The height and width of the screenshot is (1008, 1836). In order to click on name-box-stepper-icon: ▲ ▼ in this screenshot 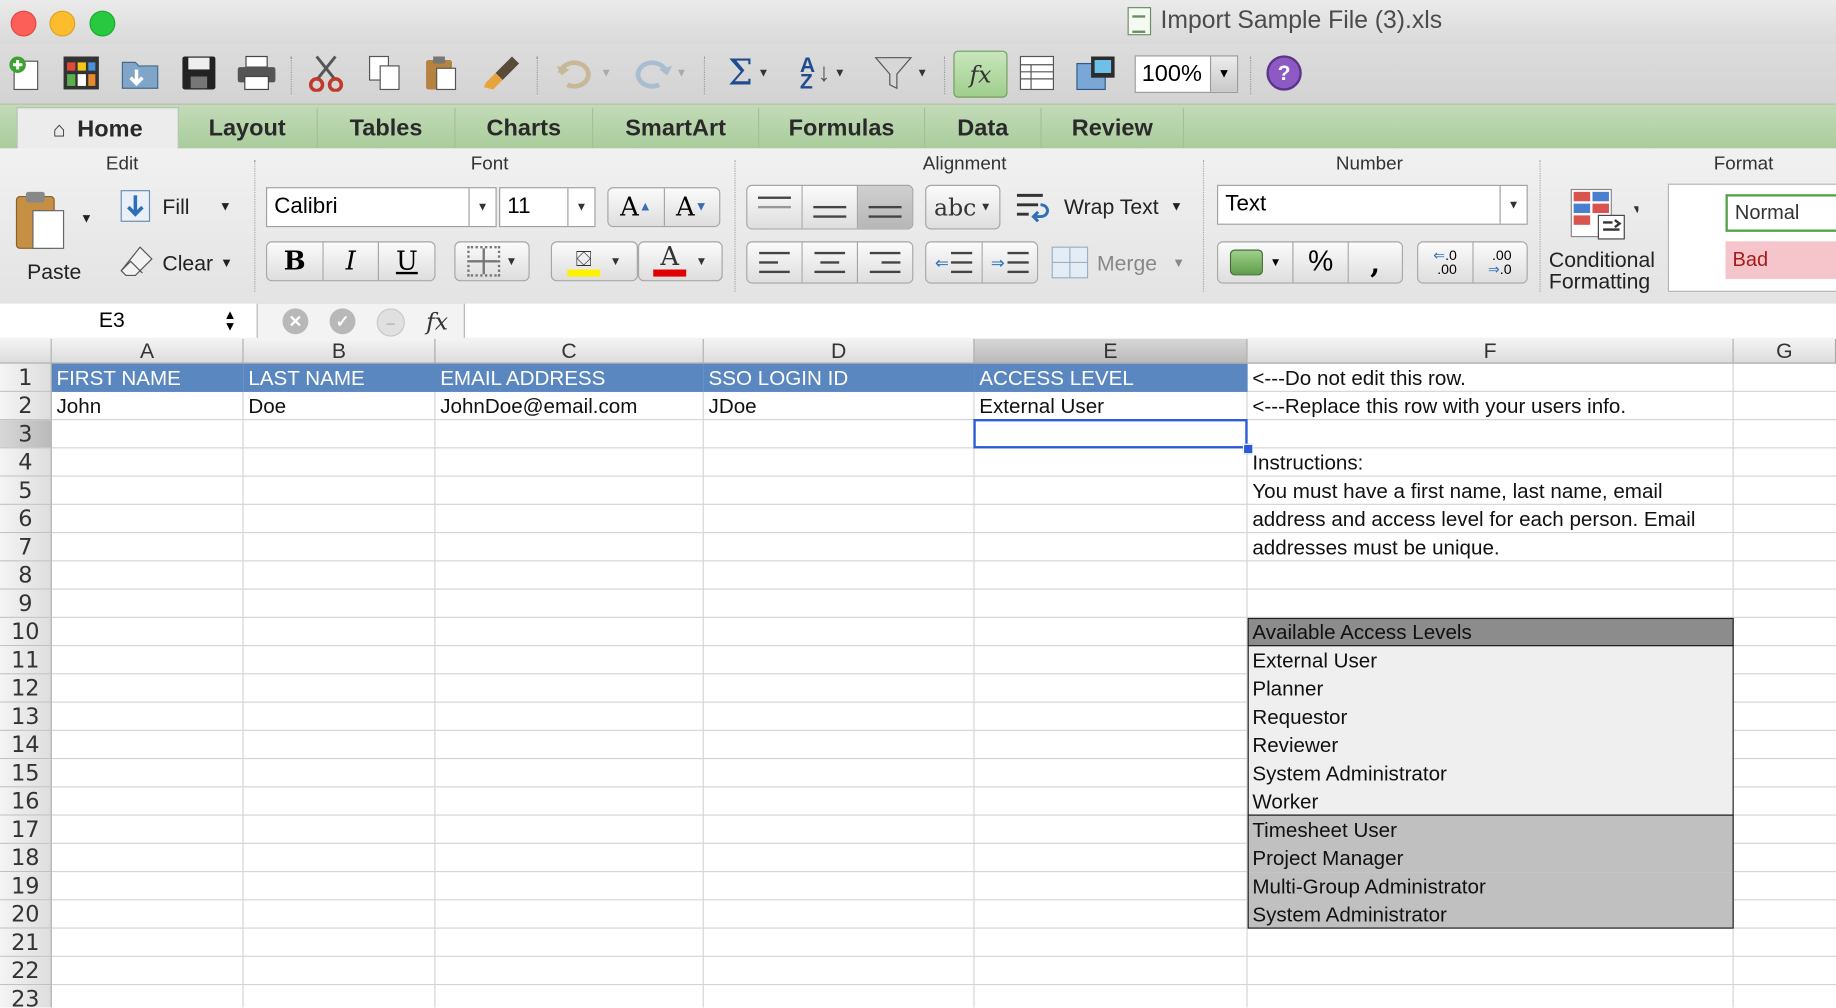, I will do `click(230, 320)`.